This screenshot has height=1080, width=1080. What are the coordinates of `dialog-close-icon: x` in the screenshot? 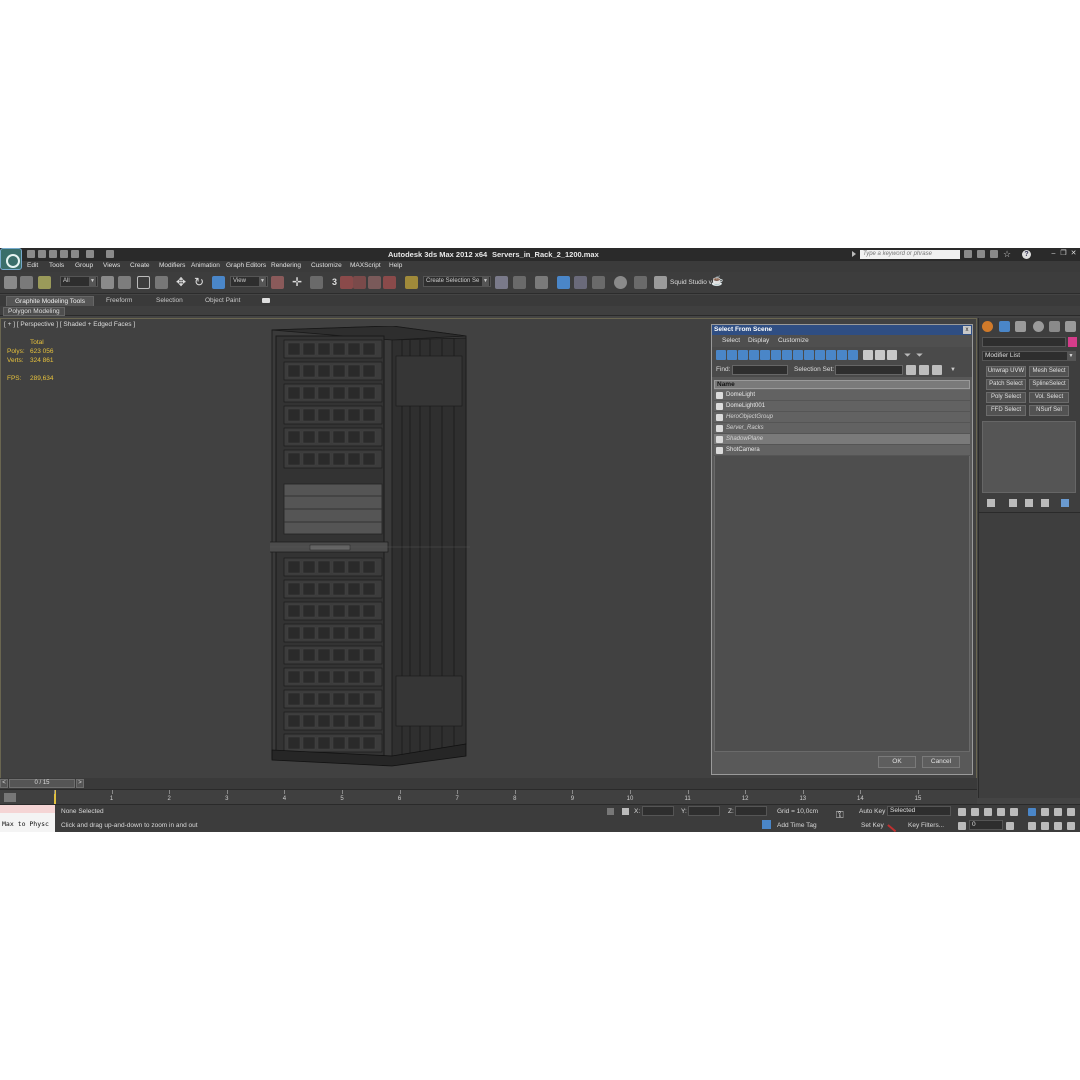 It's located at (967, 330).